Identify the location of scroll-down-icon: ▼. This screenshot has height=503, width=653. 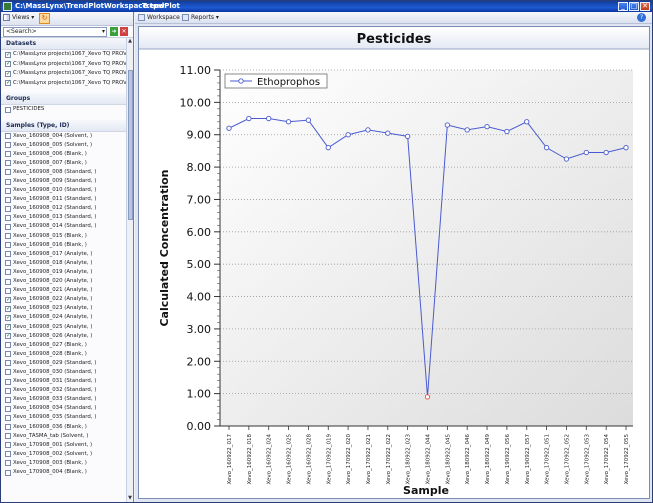
(130, 498).